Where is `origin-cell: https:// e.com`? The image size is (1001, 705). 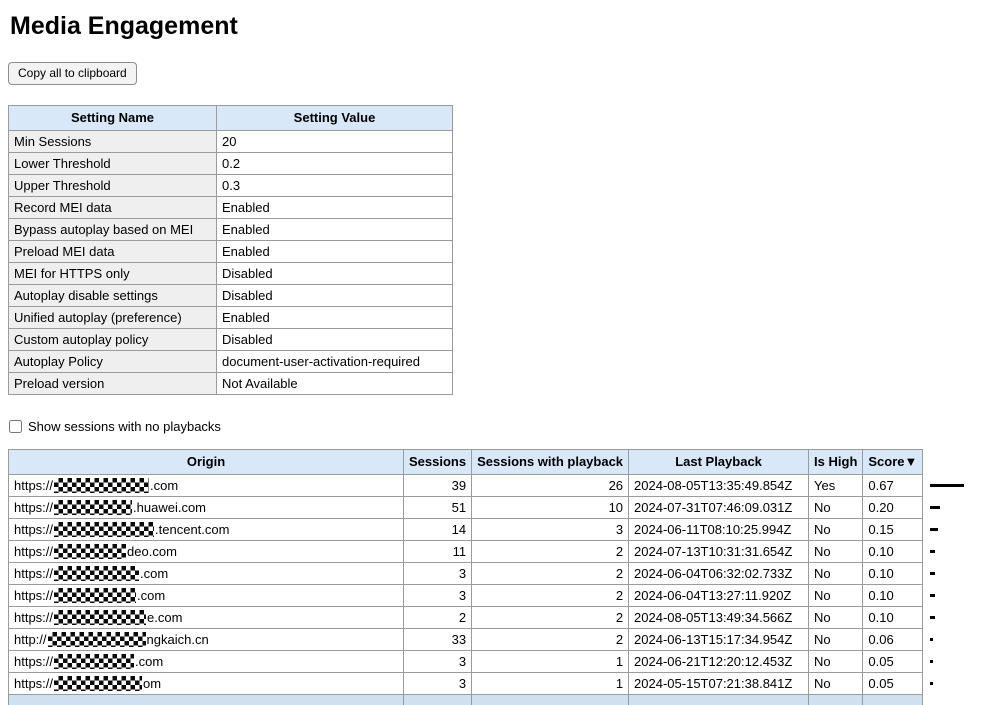 origin-cell: https:// e.com is located at coordinates (206, 617).